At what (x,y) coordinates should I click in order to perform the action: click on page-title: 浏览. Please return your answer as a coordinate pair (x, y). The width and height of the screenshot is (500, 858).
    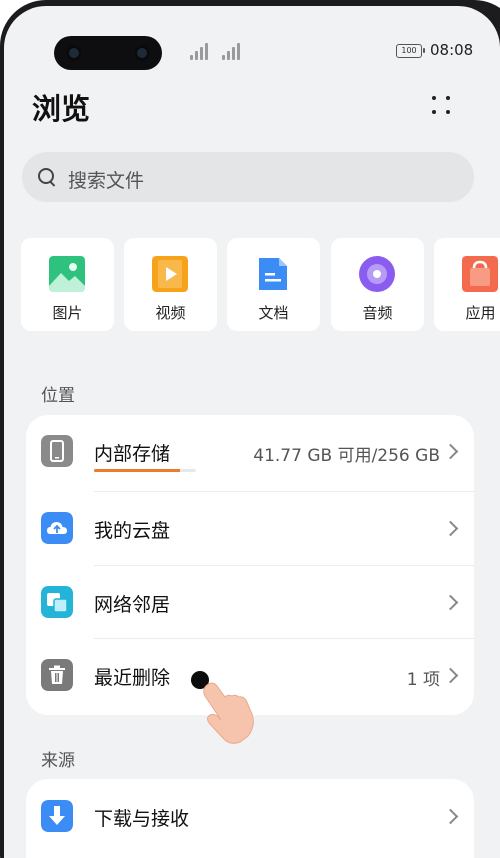
    Looking at the image, I should click on (61, 109).